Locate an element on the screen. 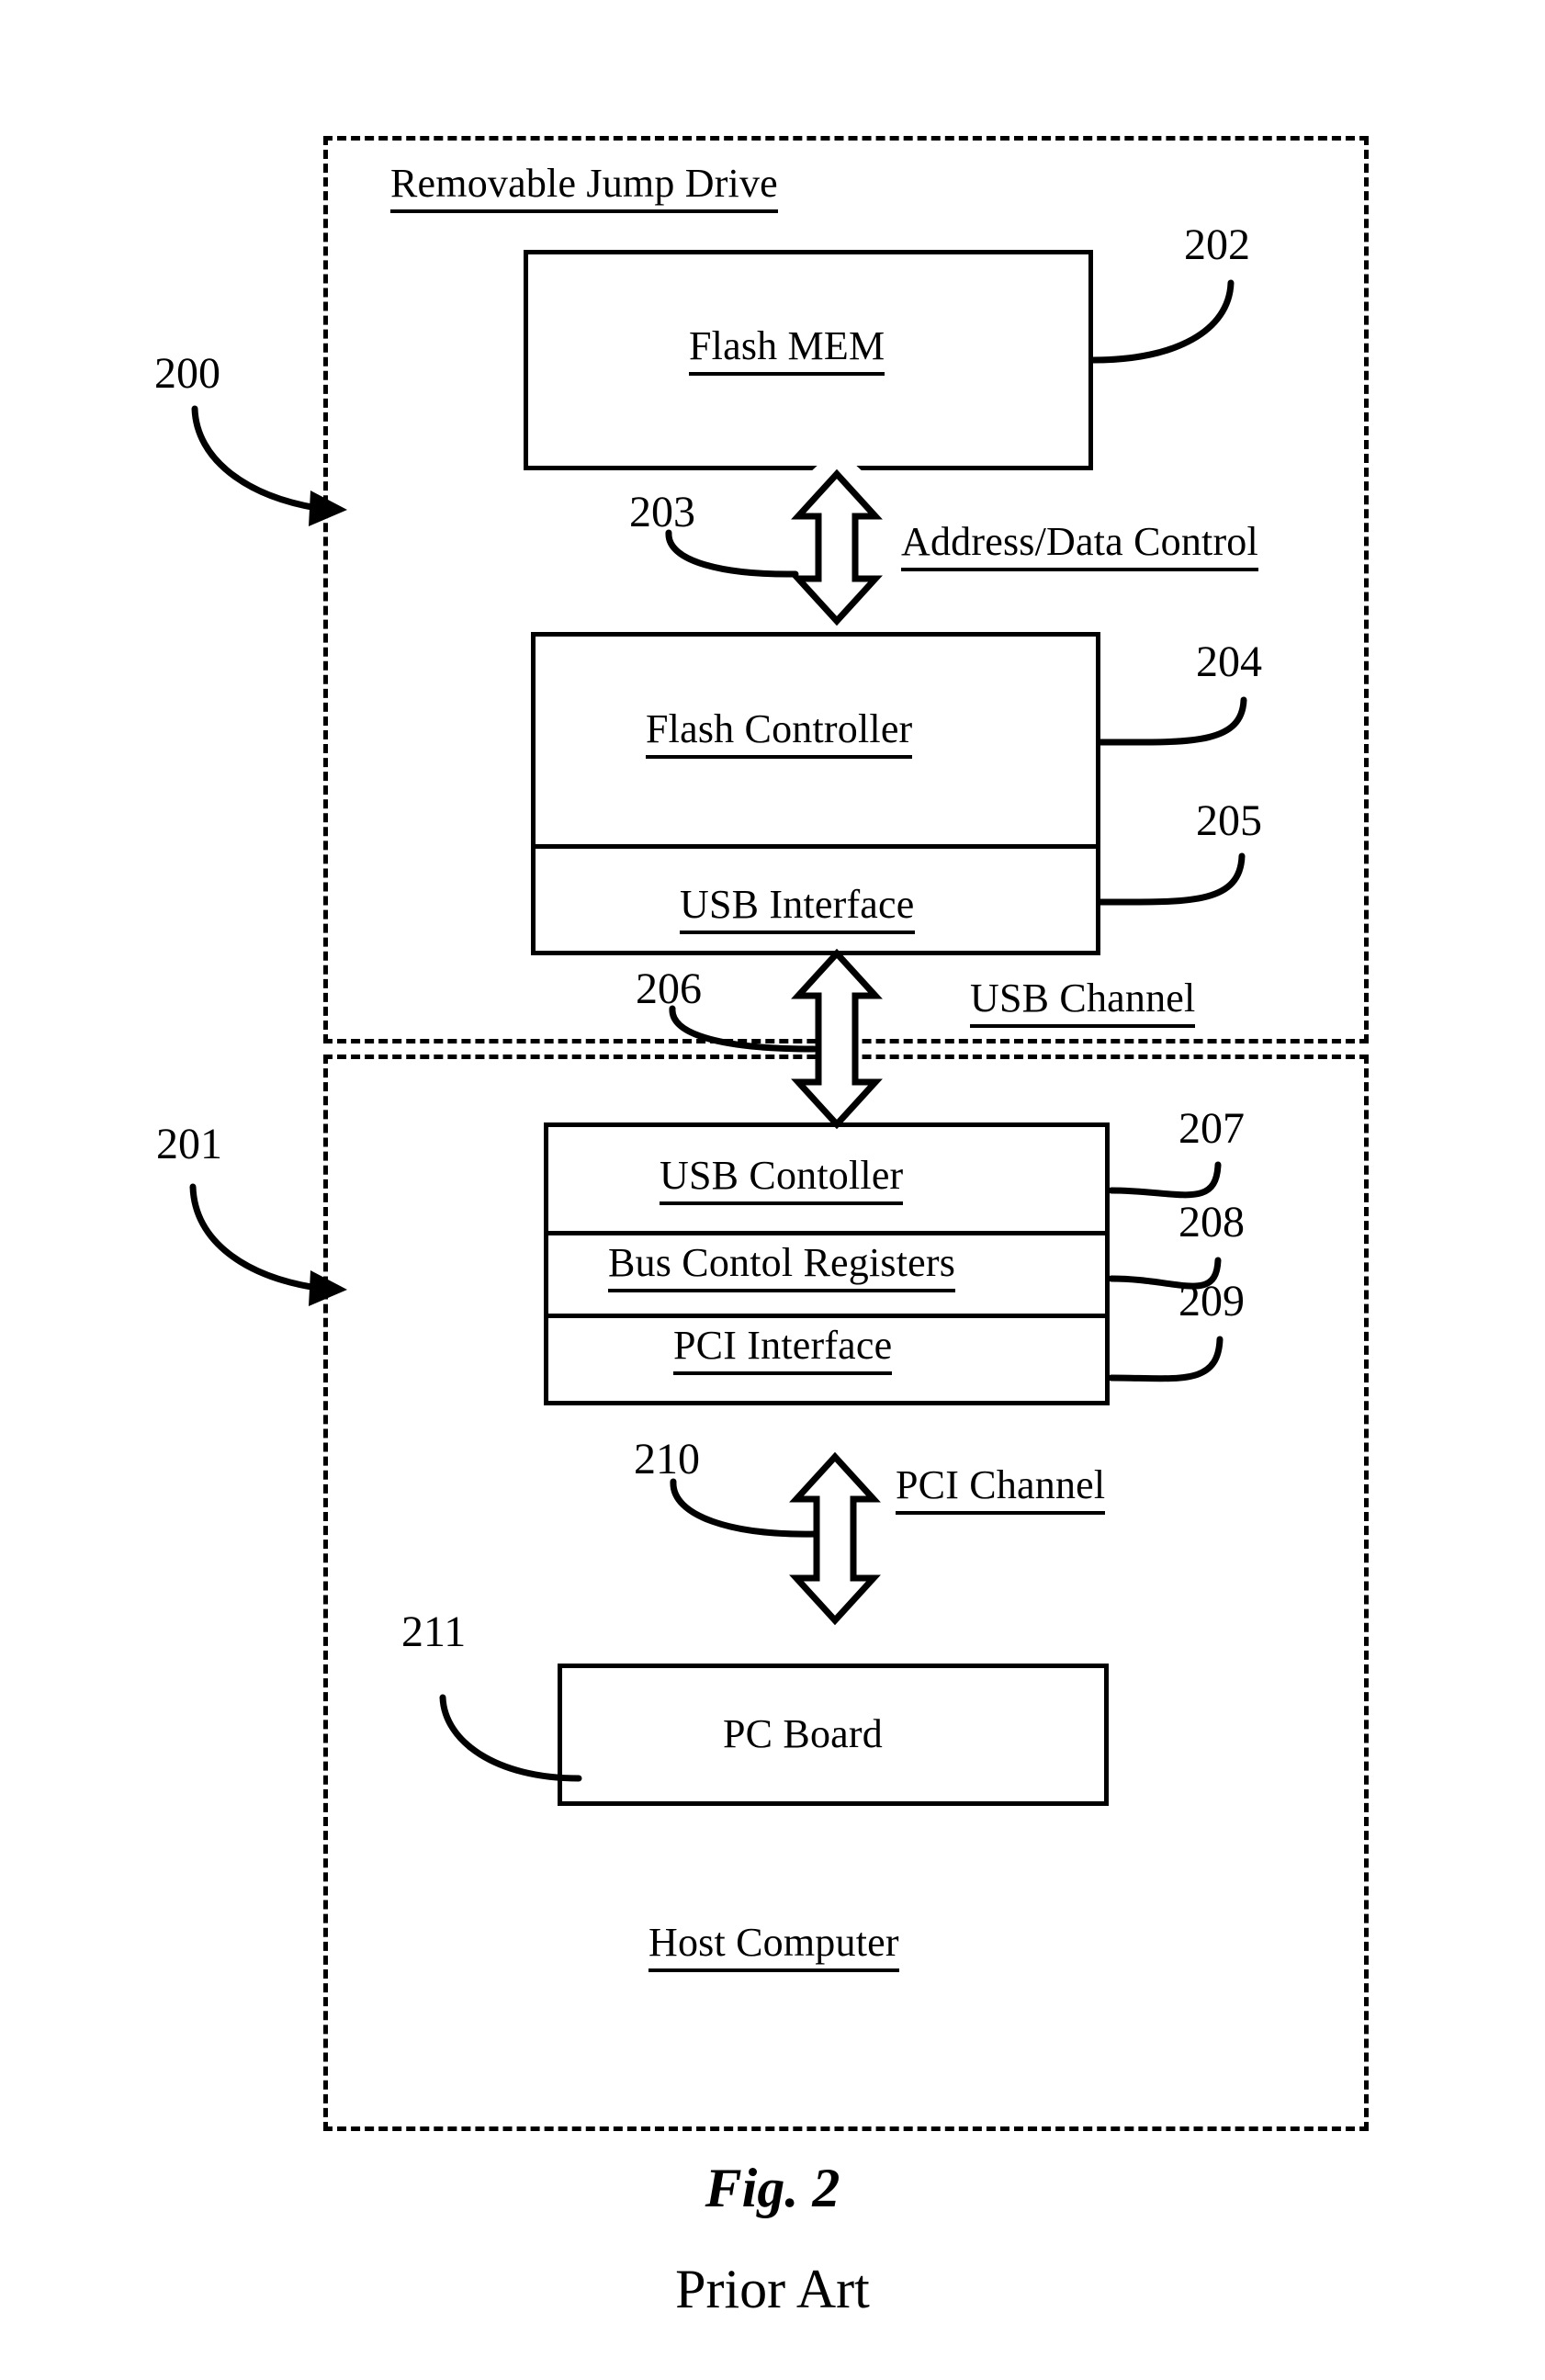  ref-202: 202 is located at coordinates (1217, 244).